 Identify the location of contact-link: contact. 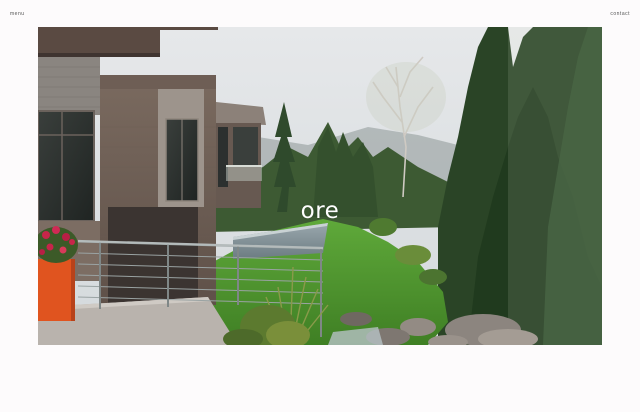
(620, 14).